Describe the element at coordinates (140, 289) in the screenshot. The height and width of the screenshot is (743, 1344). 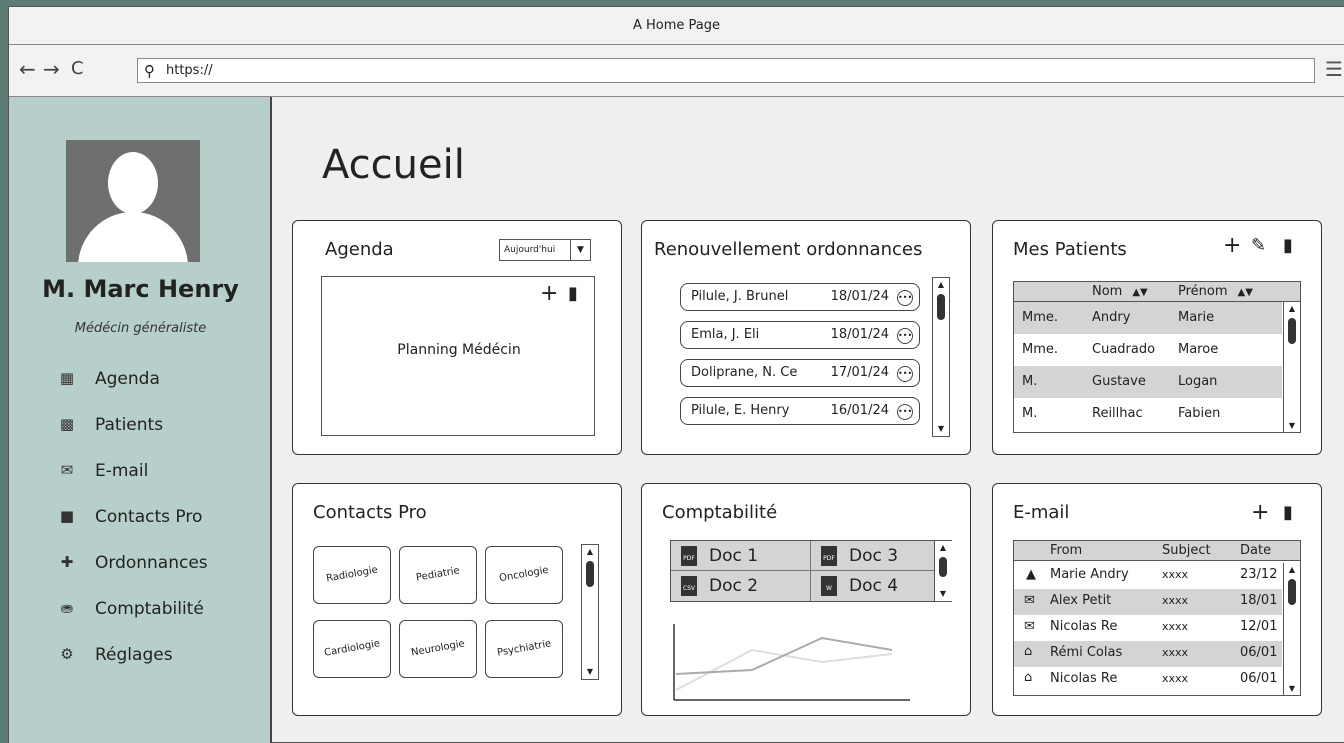
I see `user-name: M. Marc Henry` at that location.